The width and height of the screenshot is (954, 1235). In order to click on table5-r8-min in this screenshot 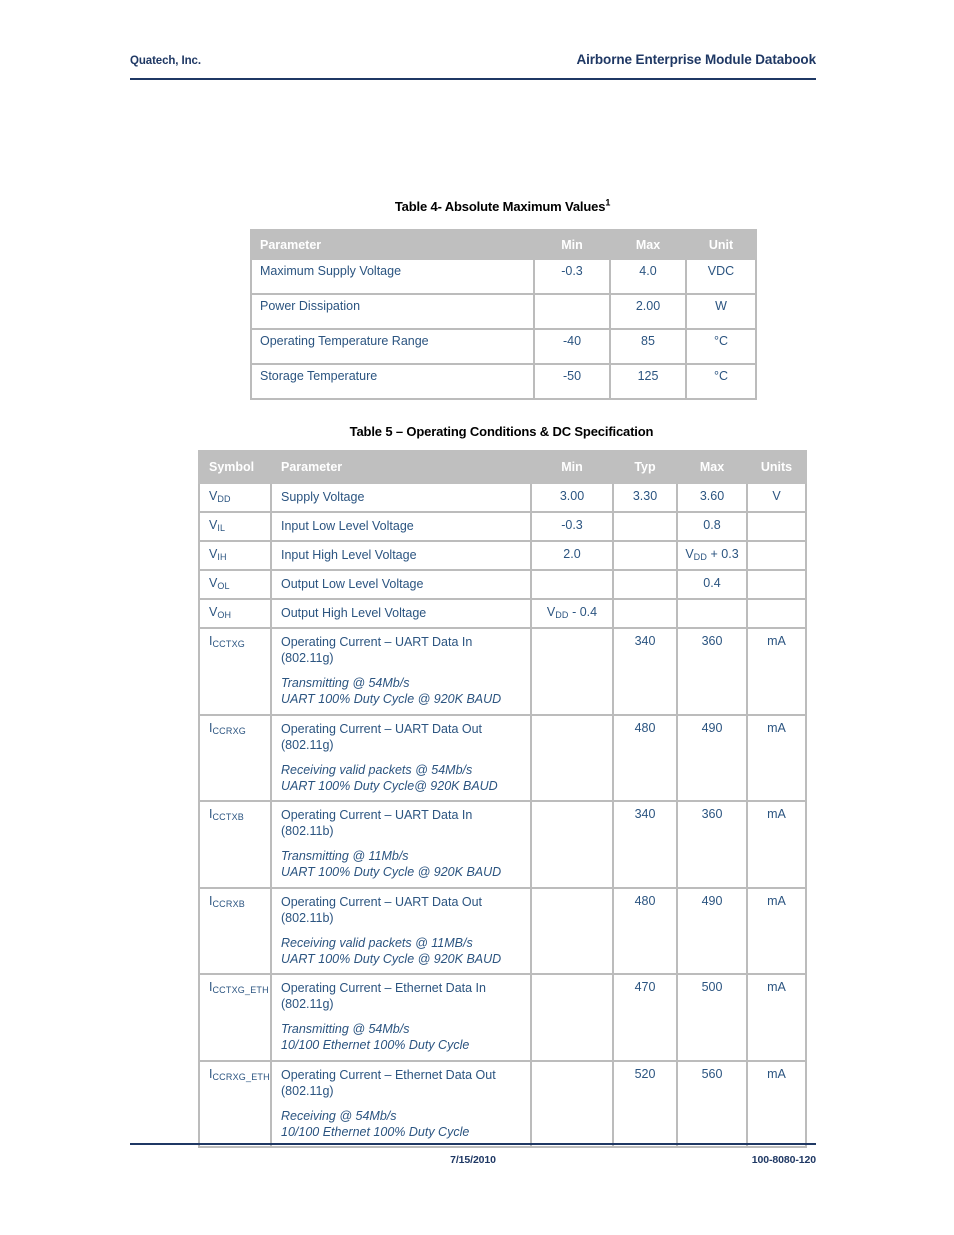, I will do `click(572, 930)`.